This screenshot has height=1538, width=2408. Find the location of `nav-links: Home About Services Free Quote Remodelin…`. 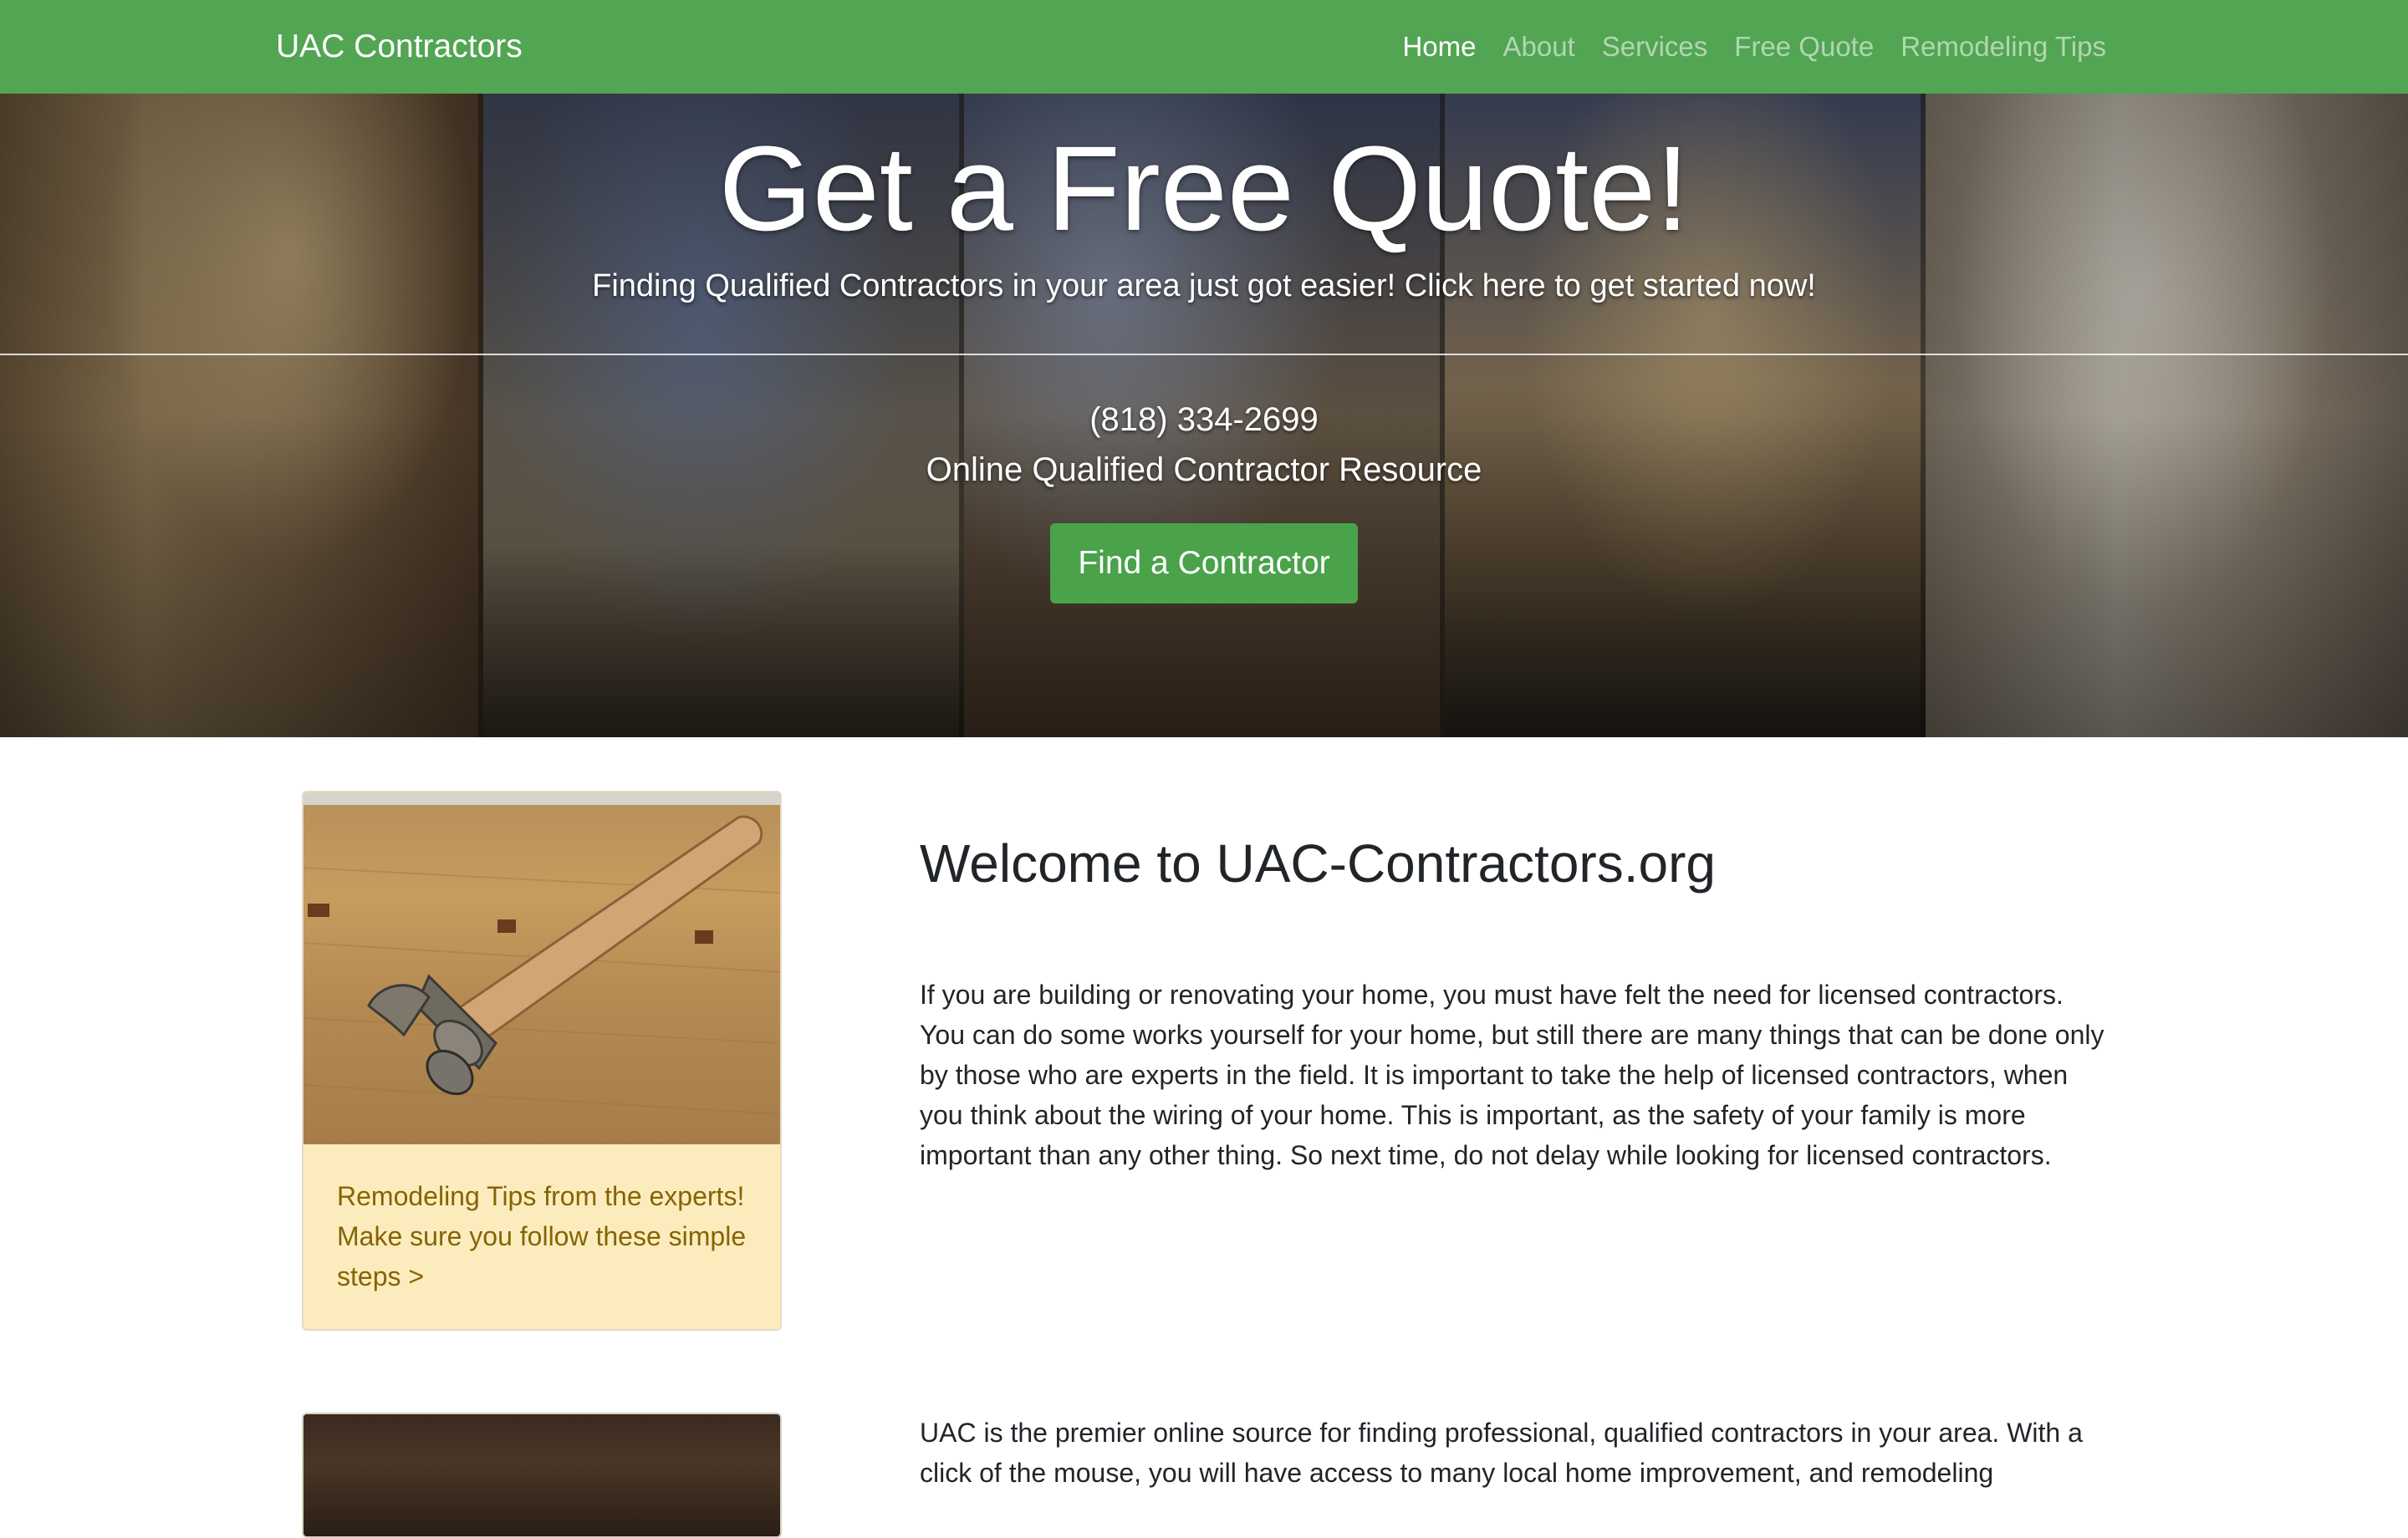

nav-links: Home About Services Free Quote Remodelin… is located at coordinates (1754, 47).